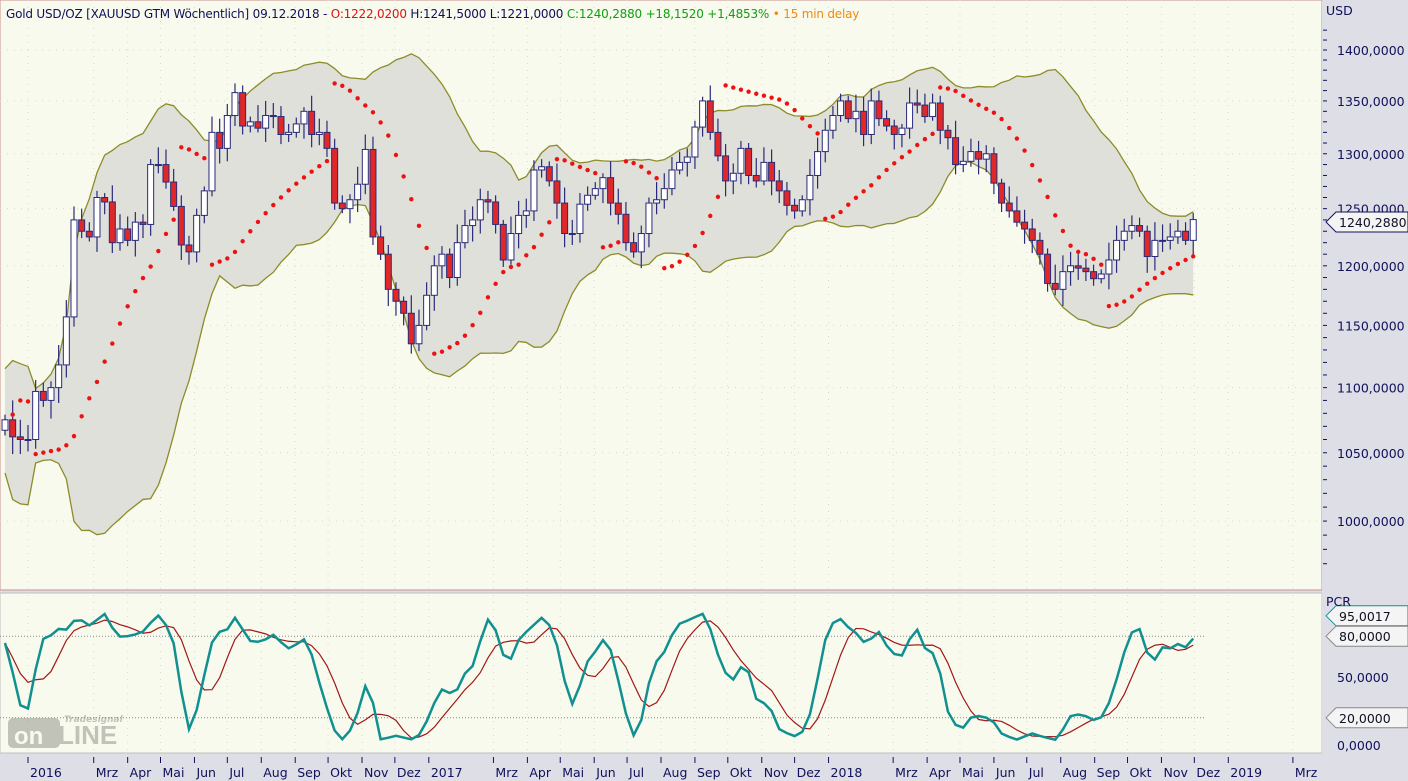 This screenshot has height=781, width=1408. What do you see at coordinates (1338, 601) in the screenshot?
I see `oscillator-axis-unit: PCR` at bounding box center [1338, 601].